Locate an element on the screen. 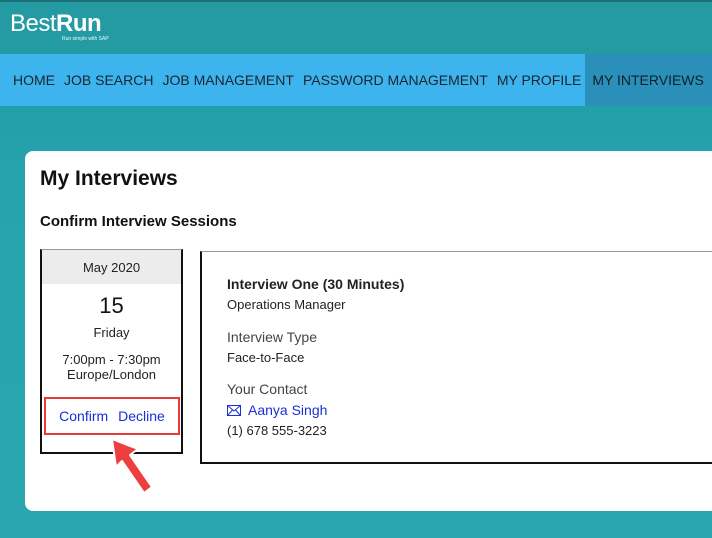 The image size is (712, 538). contact-name-link: Aanya Singh is located at coordinates (287, 410).